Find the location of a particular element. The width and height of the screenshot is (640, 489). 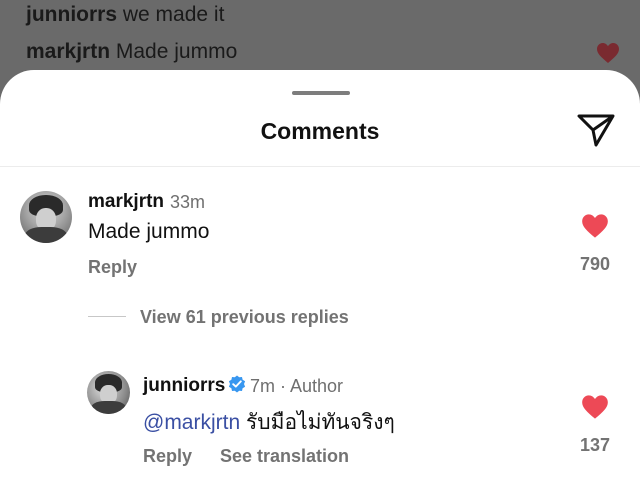

reply-text: @markjrtn รับมือไม่ทันจริงๆ is located at coordinates (269, 422).